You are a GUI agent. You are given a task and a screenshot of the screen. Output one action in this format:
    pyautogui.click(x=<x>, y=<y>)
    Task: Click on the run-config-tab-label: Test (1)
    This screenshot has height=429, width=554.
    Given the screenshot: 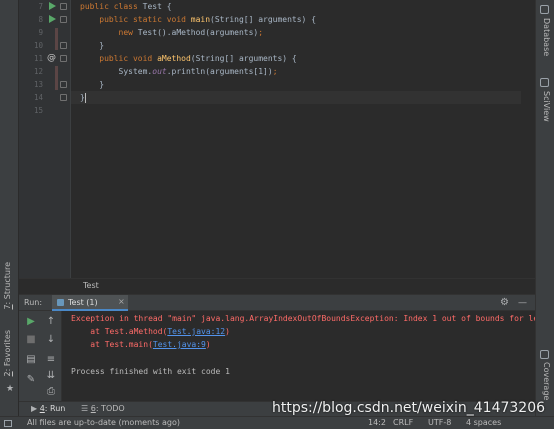 What is the action you would take?
    pyautogui.click(x=83, y=302)
    